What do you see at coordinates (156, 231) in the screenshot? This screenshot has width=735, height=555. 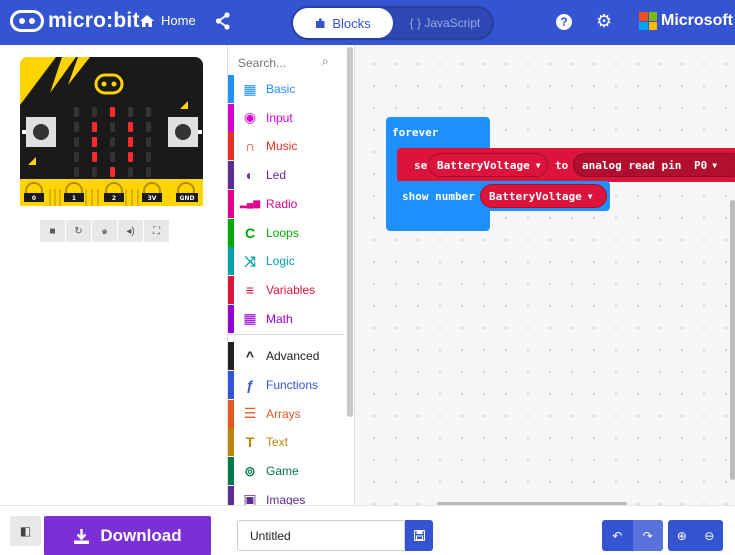 I see `fullscreen-button: ⛶` at bounding box center [156, 231].